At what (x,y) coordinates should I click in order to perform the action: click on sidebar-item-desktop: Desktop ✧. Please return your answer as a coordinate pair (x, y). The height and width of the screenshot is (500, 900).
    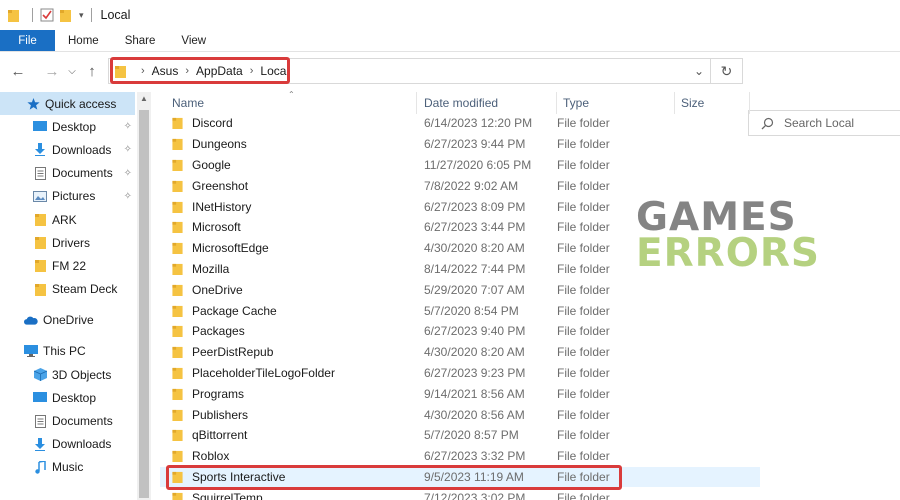
    Looking at the image, I should click on (67, 126).